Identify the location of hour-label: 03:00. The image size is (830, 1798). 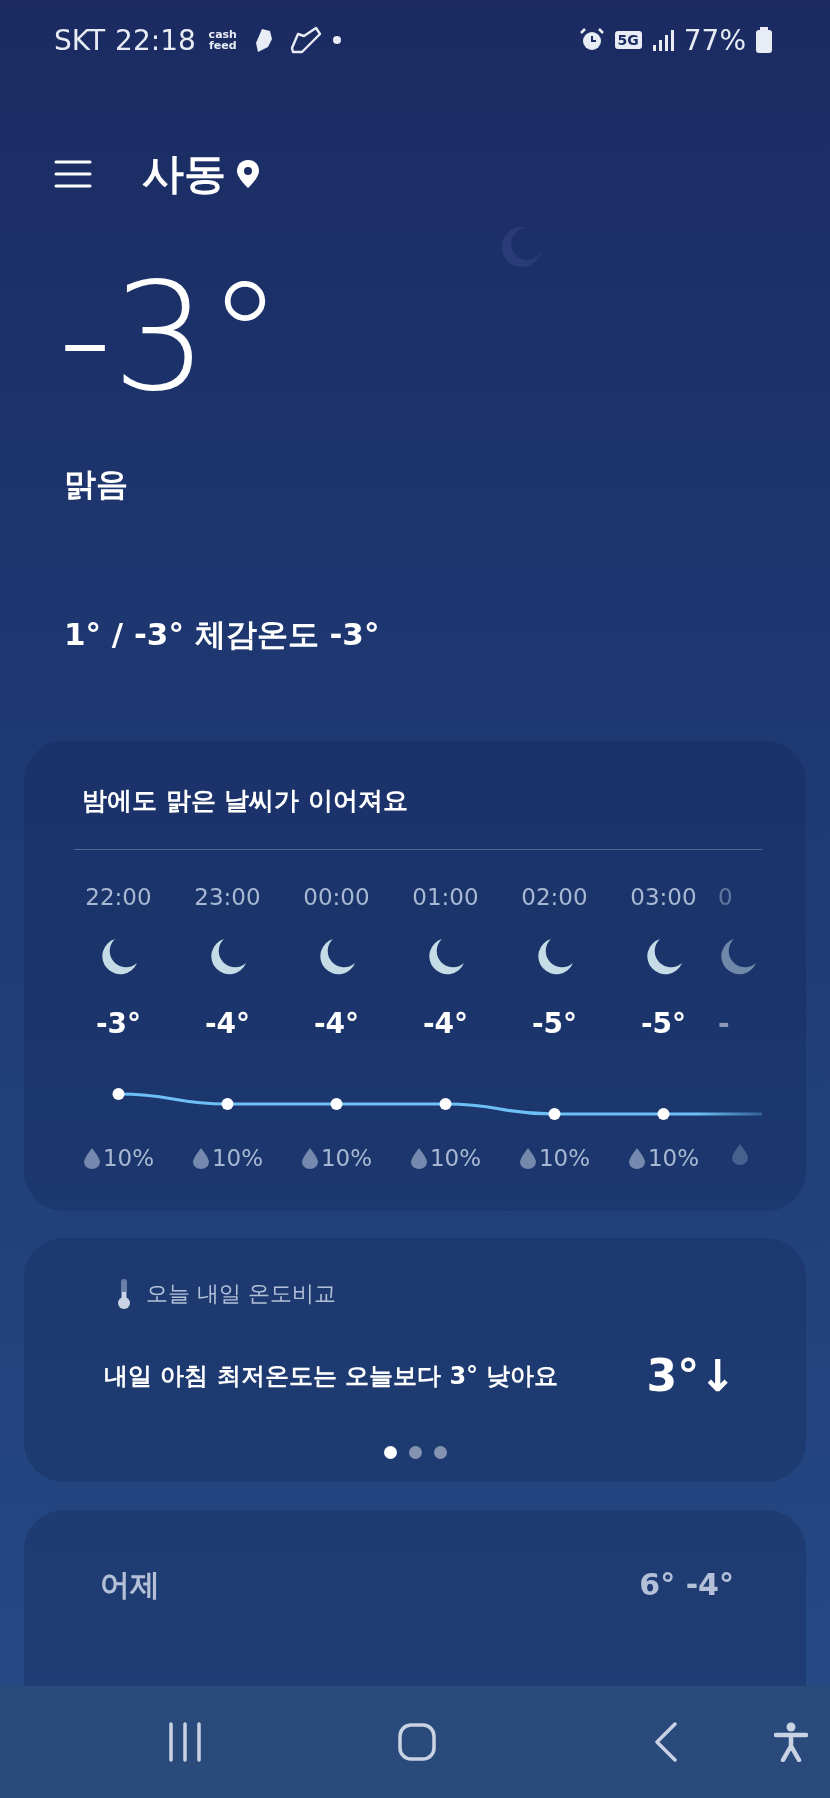
(663, 897).